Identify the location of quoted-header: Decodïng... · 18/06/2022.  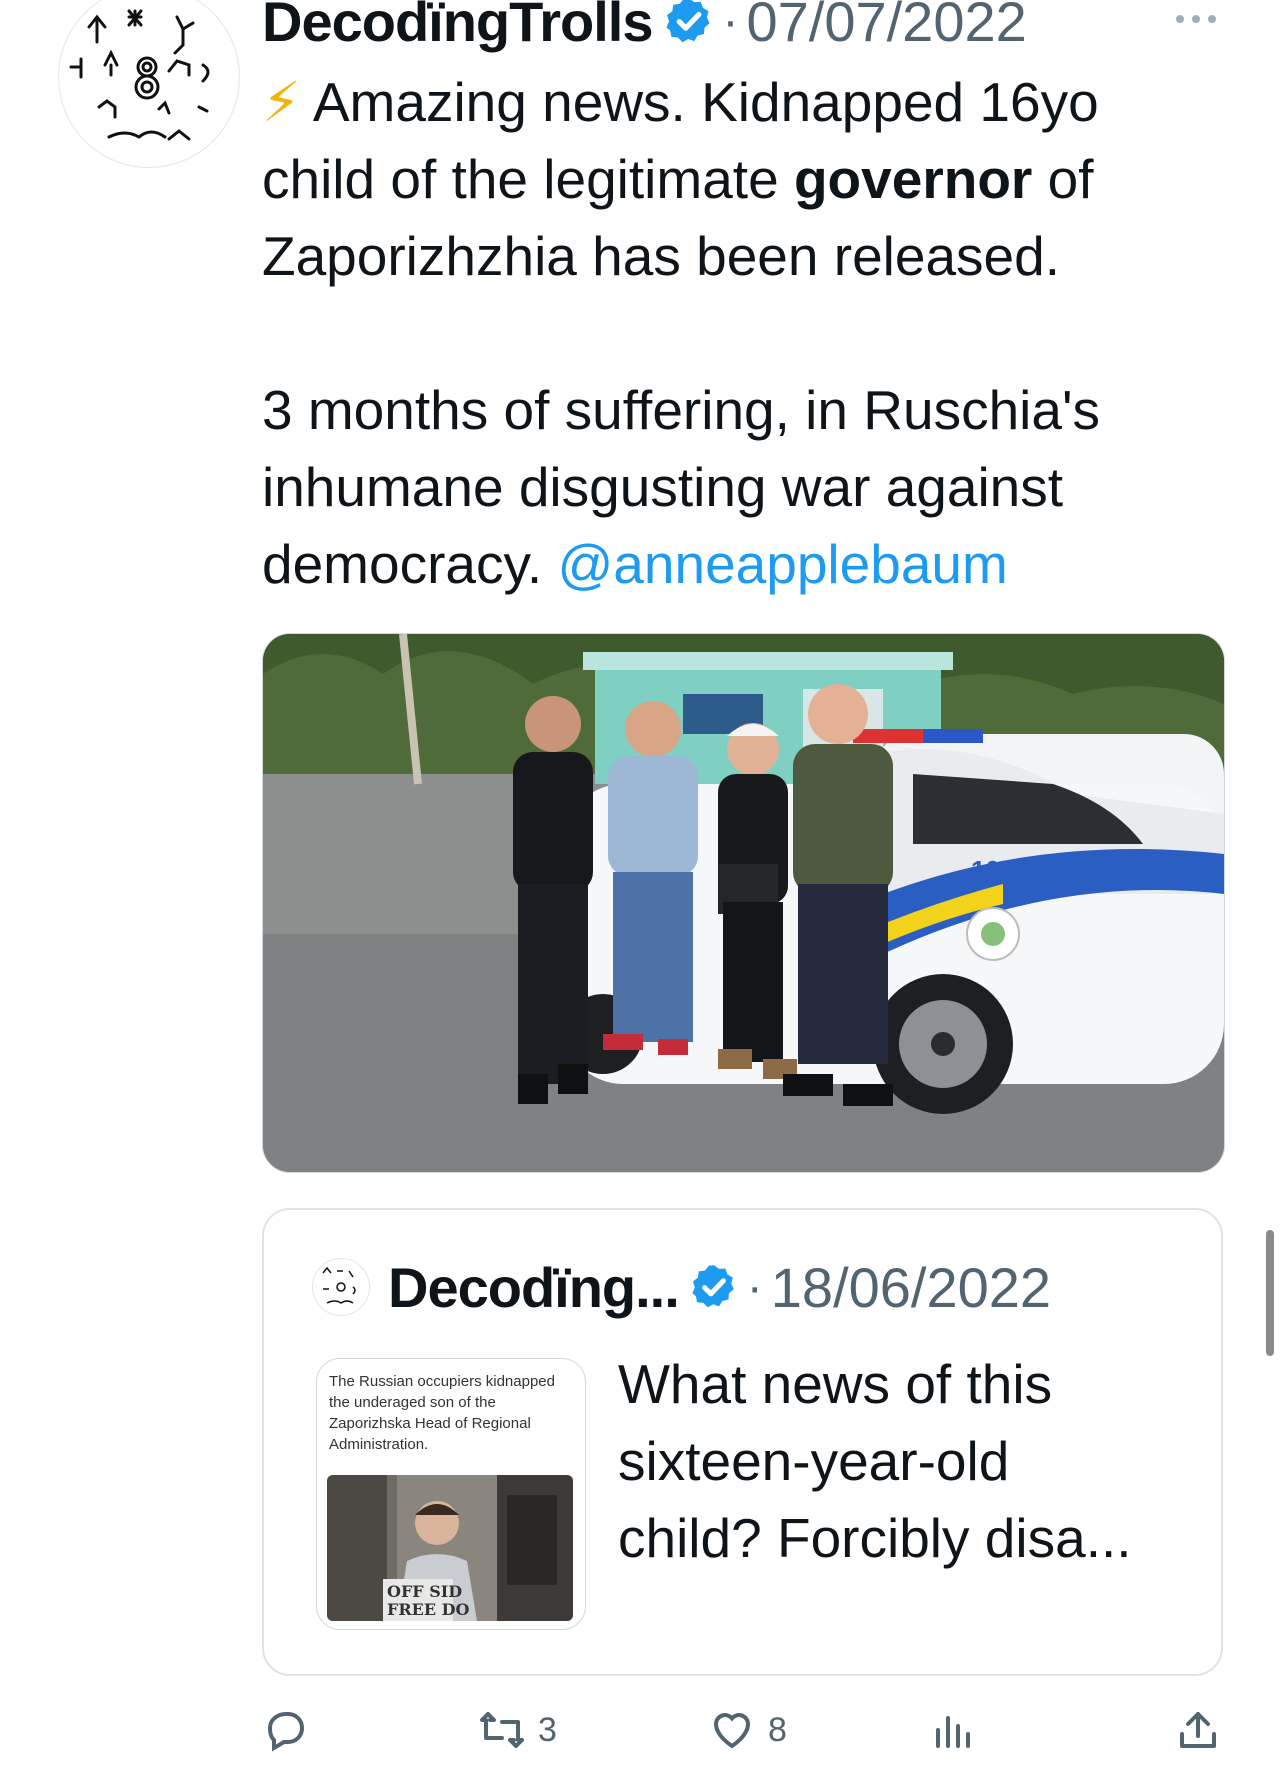
(719, 1287).